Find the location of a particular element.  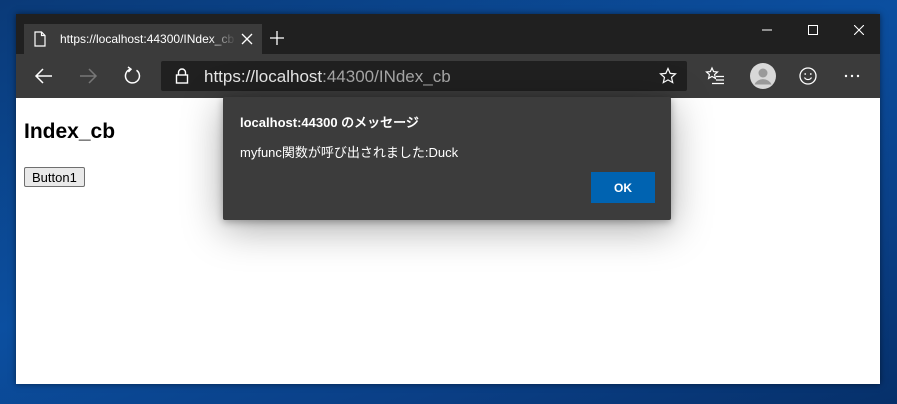

minimize-icon is located at coordinates (767, 30).